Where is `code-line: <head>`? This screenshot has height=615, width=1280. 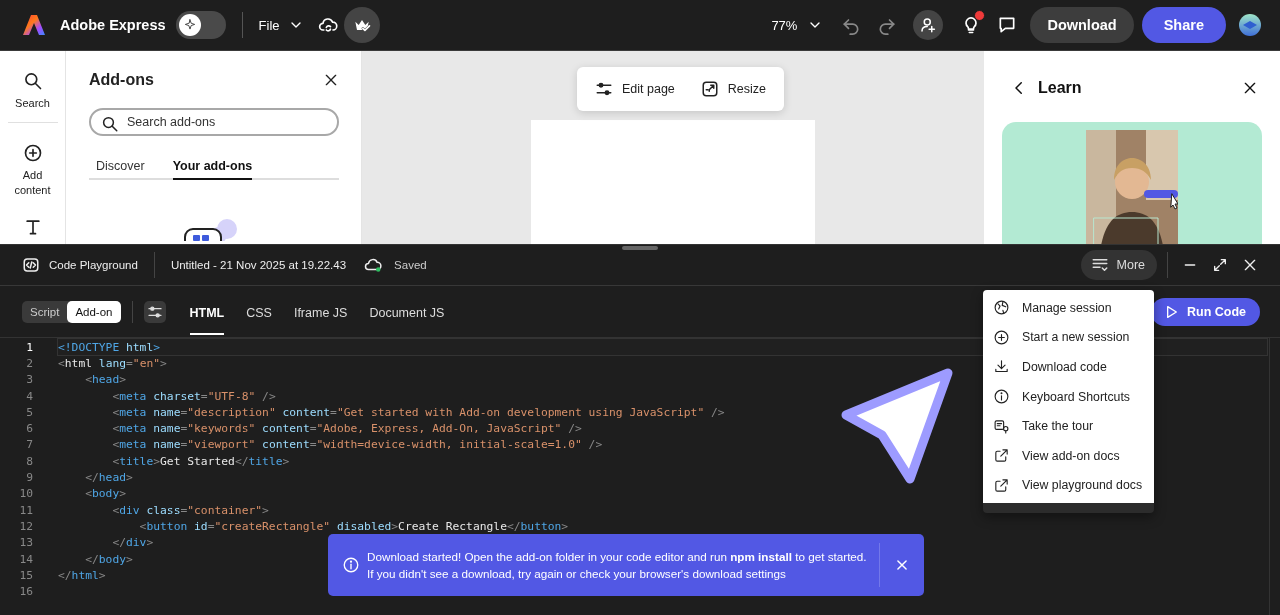 code-line: <head> is located at coordinates (105, 380).